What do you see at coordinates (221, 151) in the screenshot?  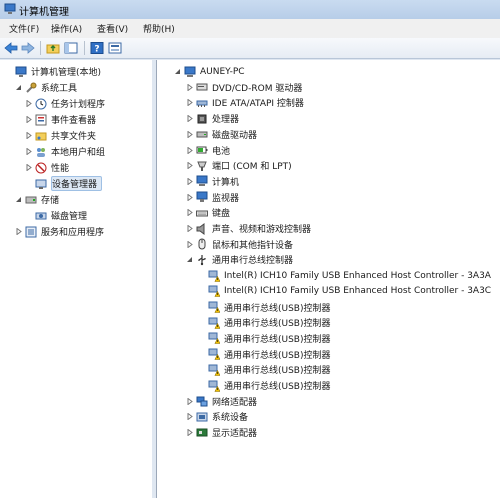 I see `device-item-label: 电池` at bounding box center [221, 151].